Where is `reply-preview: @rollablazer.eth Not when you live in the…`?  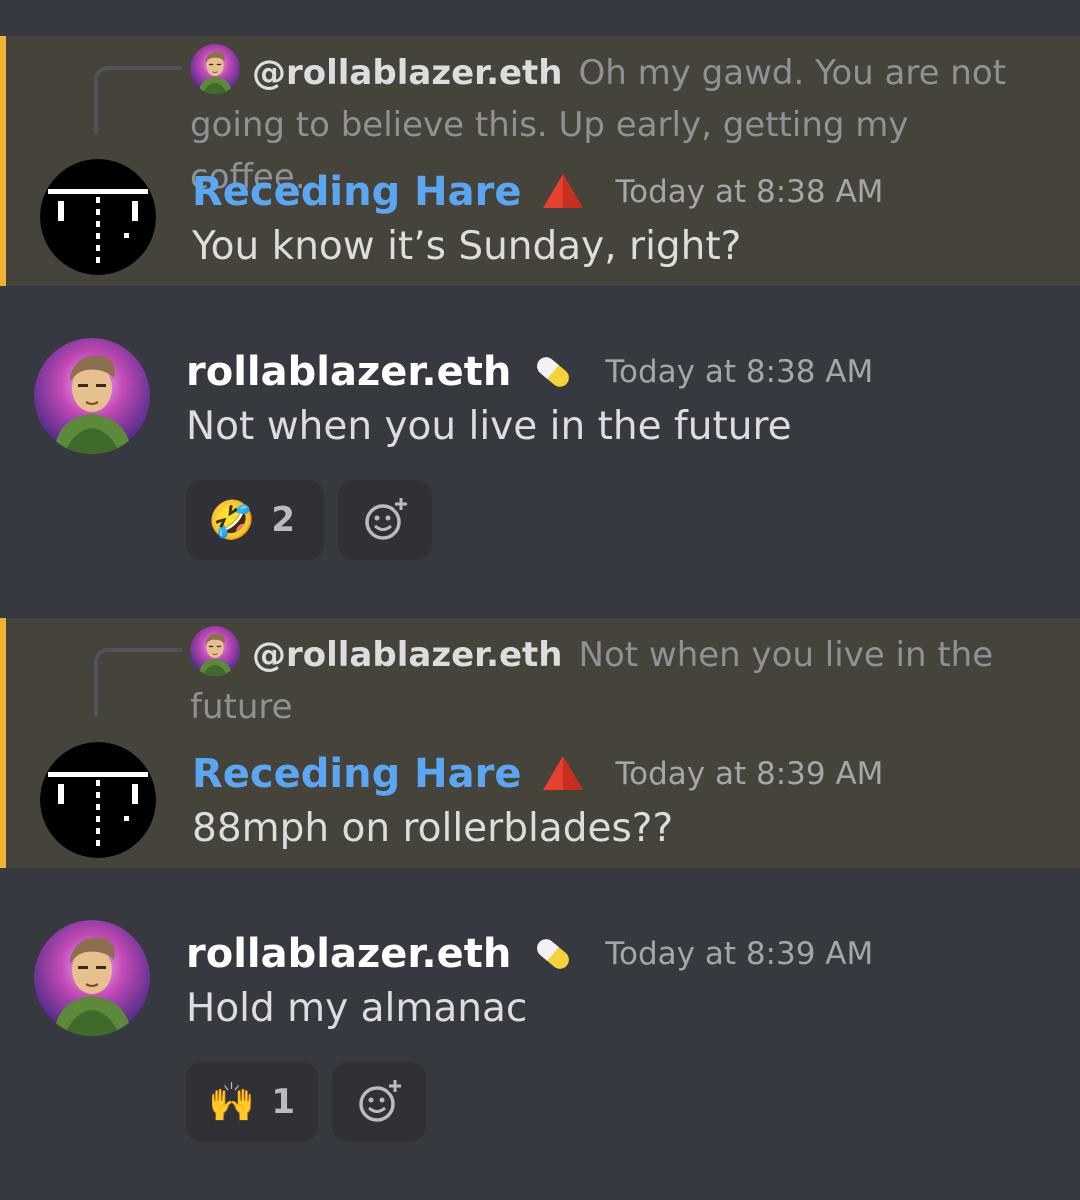 reply-preview: @rollablazer.eth Not when you live in the… is located at coordinates (625, 679).